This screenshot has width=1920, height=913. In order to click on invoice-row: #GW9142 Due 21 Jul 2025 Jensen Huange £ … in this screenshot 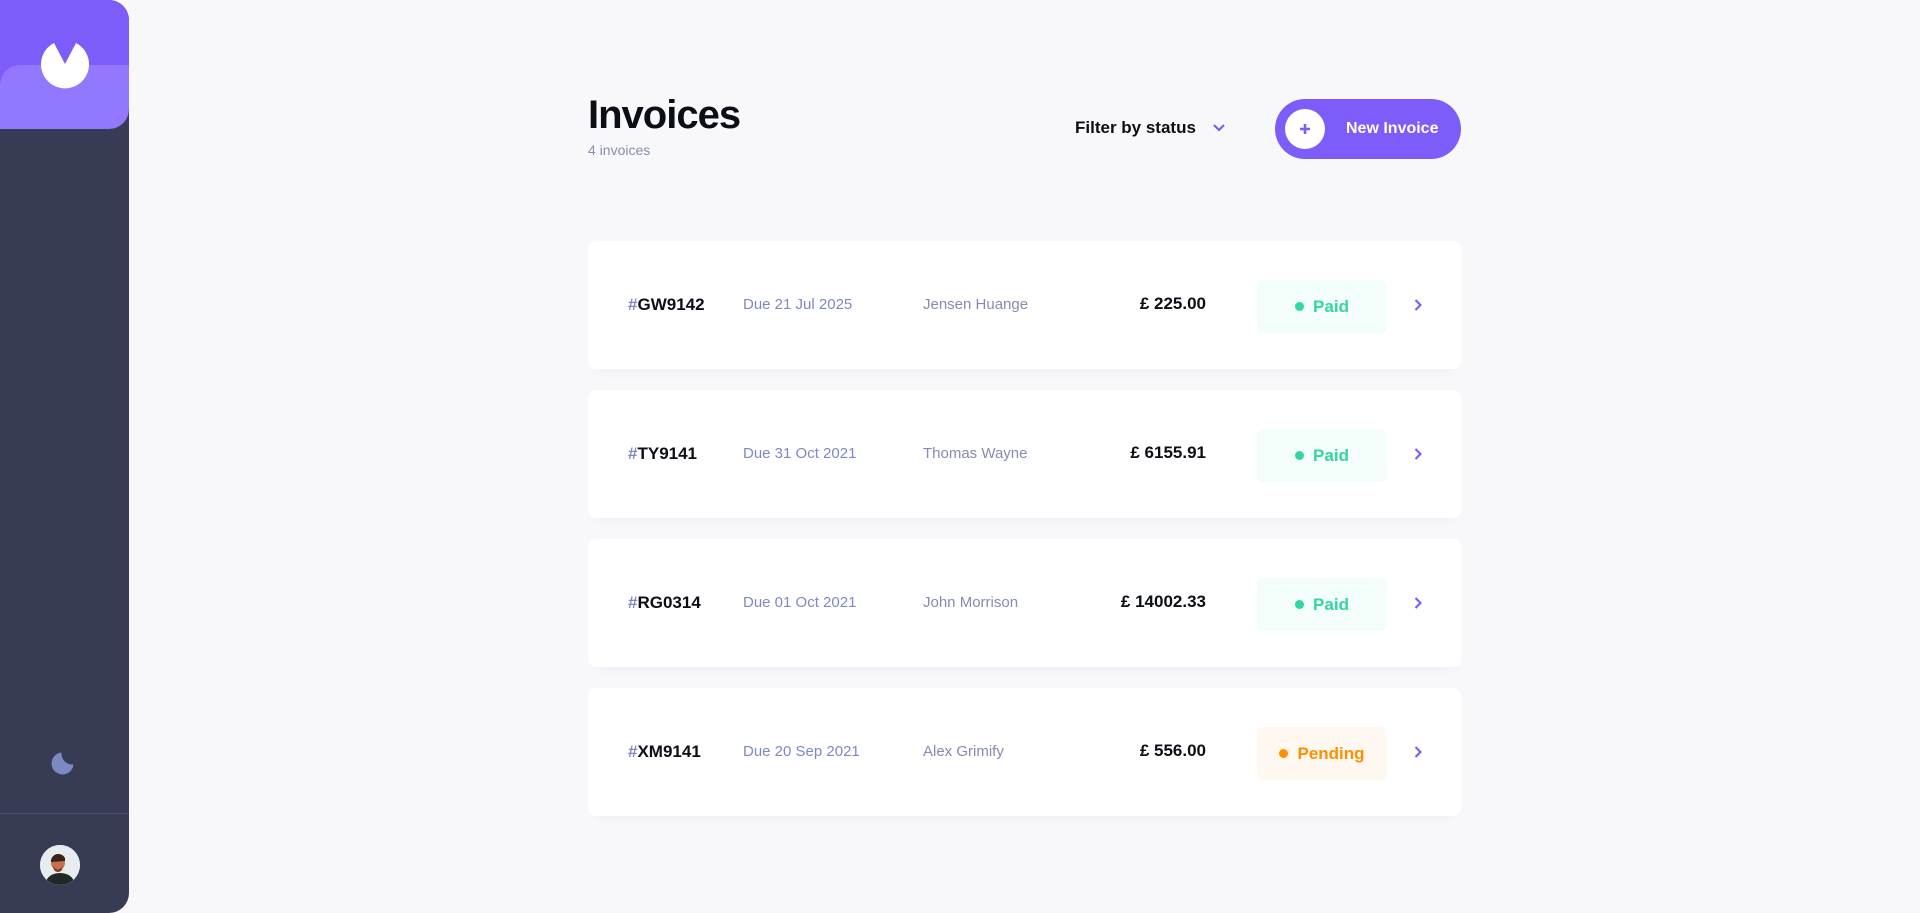, I will do `click(1024, 305)`.